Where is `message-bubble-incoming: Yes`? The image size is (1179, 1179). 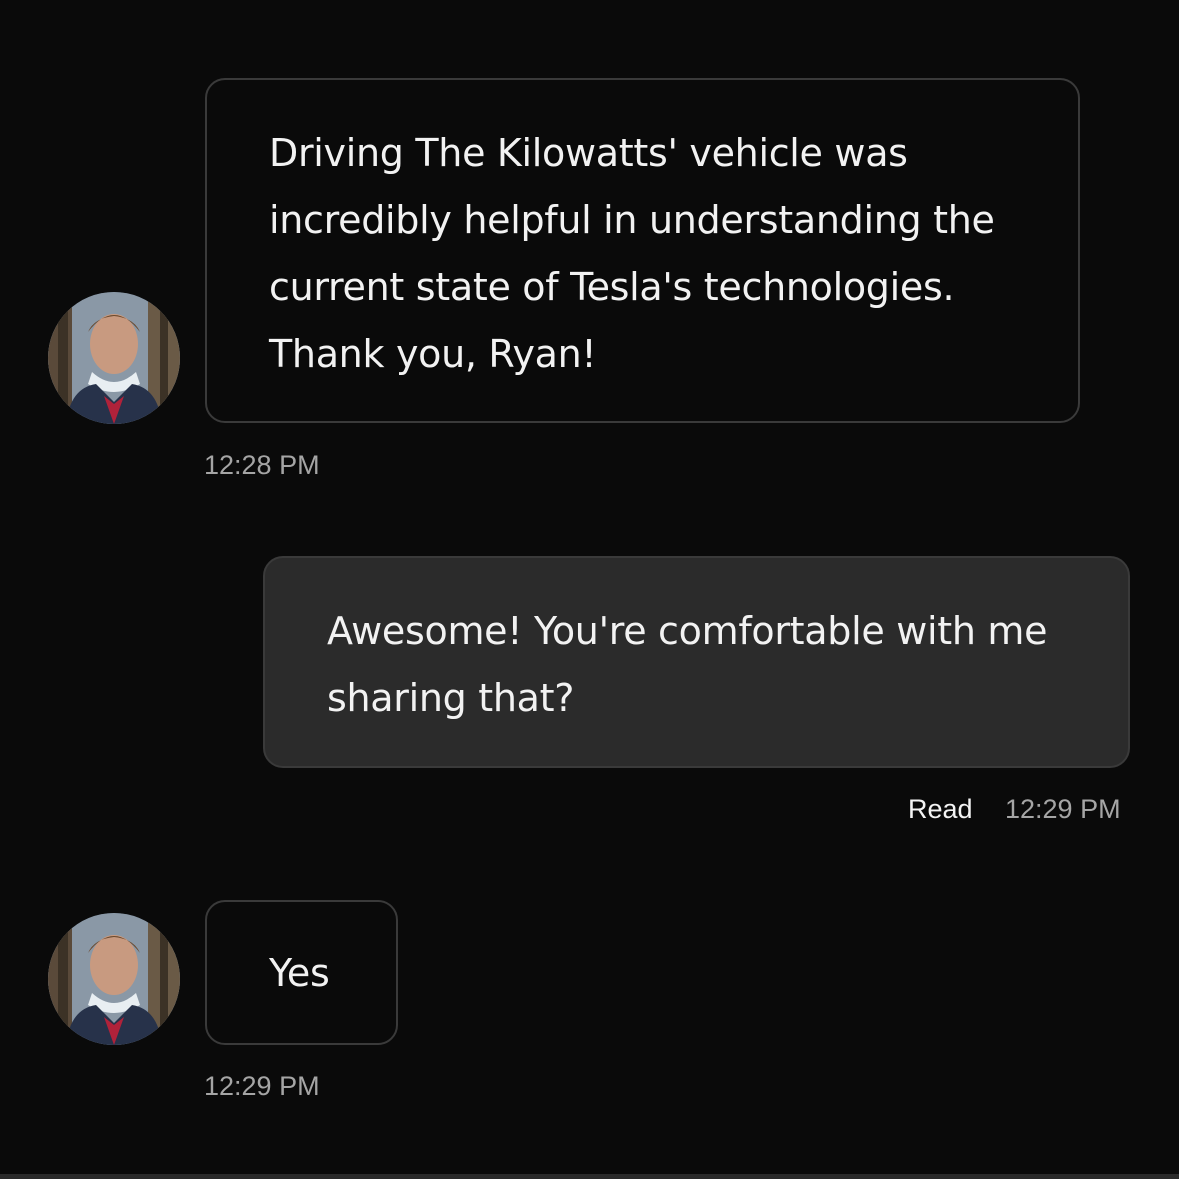 message-bubble-incoming: Yes is located at coordinates (301, 972).